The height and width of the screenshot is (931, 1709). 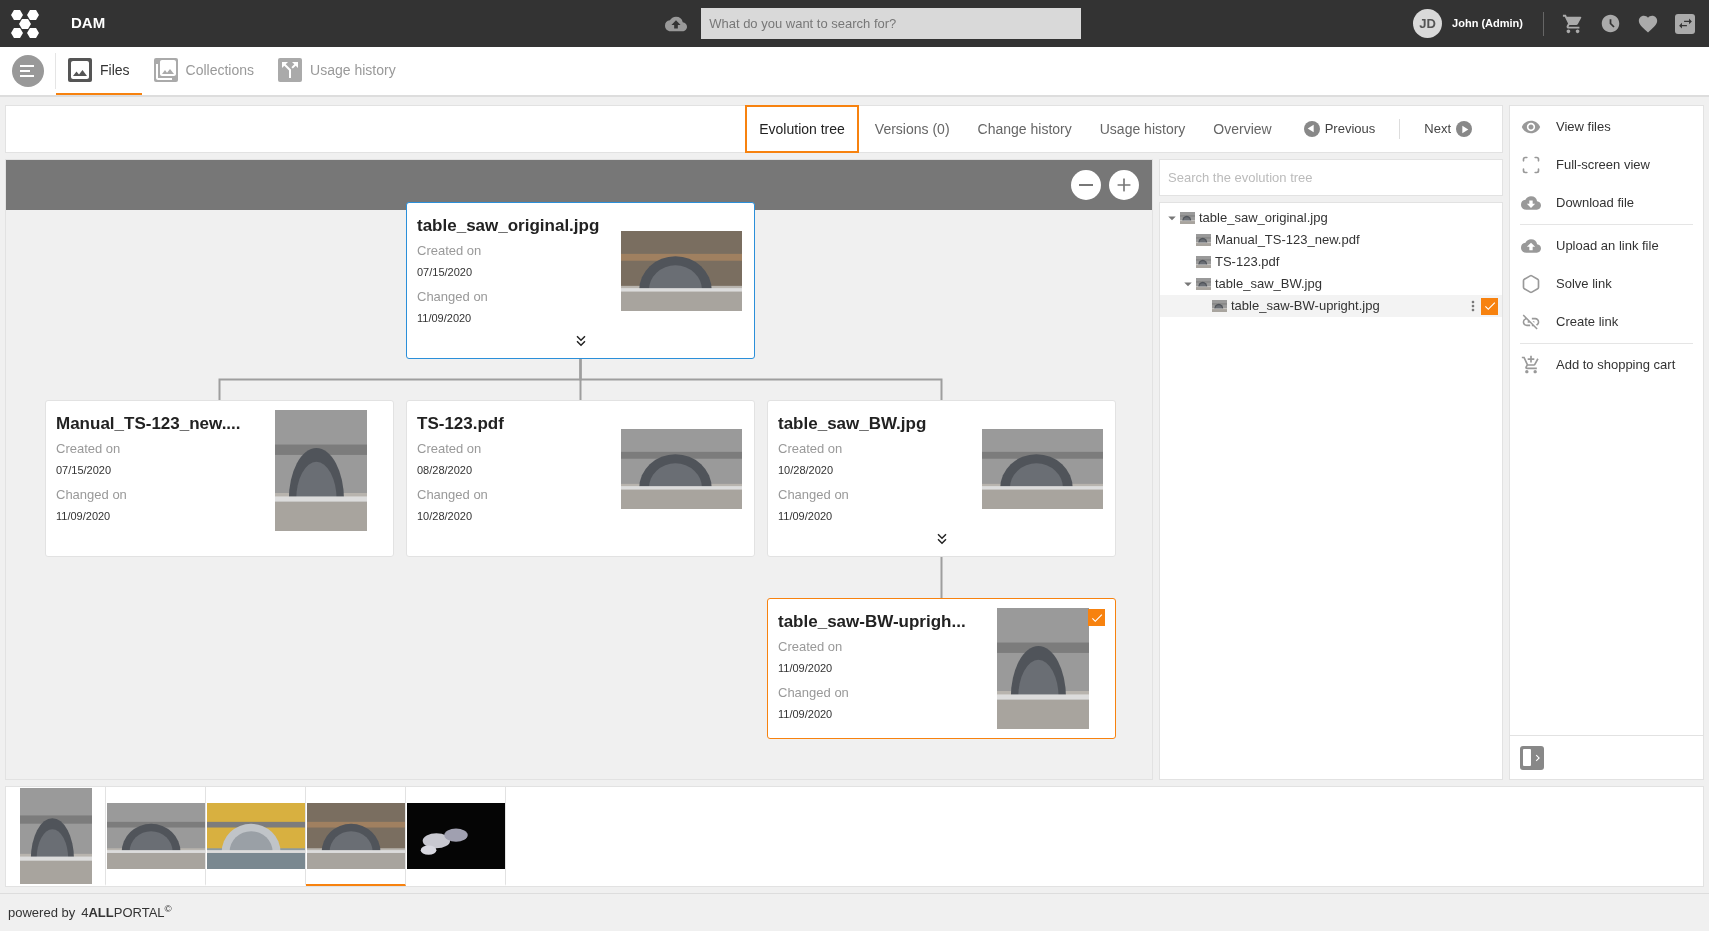 I want to click on detail-tab: Evolution tree, so click(x=802, y=129).